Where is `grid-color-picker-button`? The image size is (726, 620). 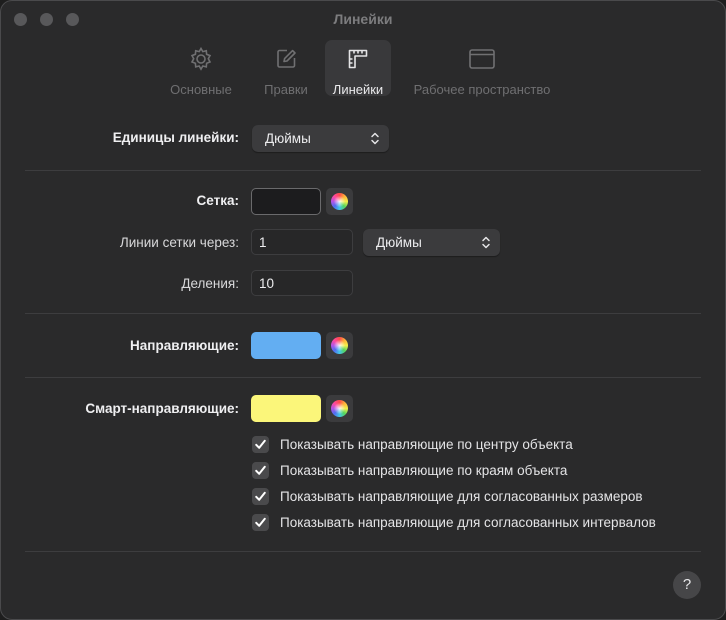 grid-color-picker-button is located at coordinates (339, 201).